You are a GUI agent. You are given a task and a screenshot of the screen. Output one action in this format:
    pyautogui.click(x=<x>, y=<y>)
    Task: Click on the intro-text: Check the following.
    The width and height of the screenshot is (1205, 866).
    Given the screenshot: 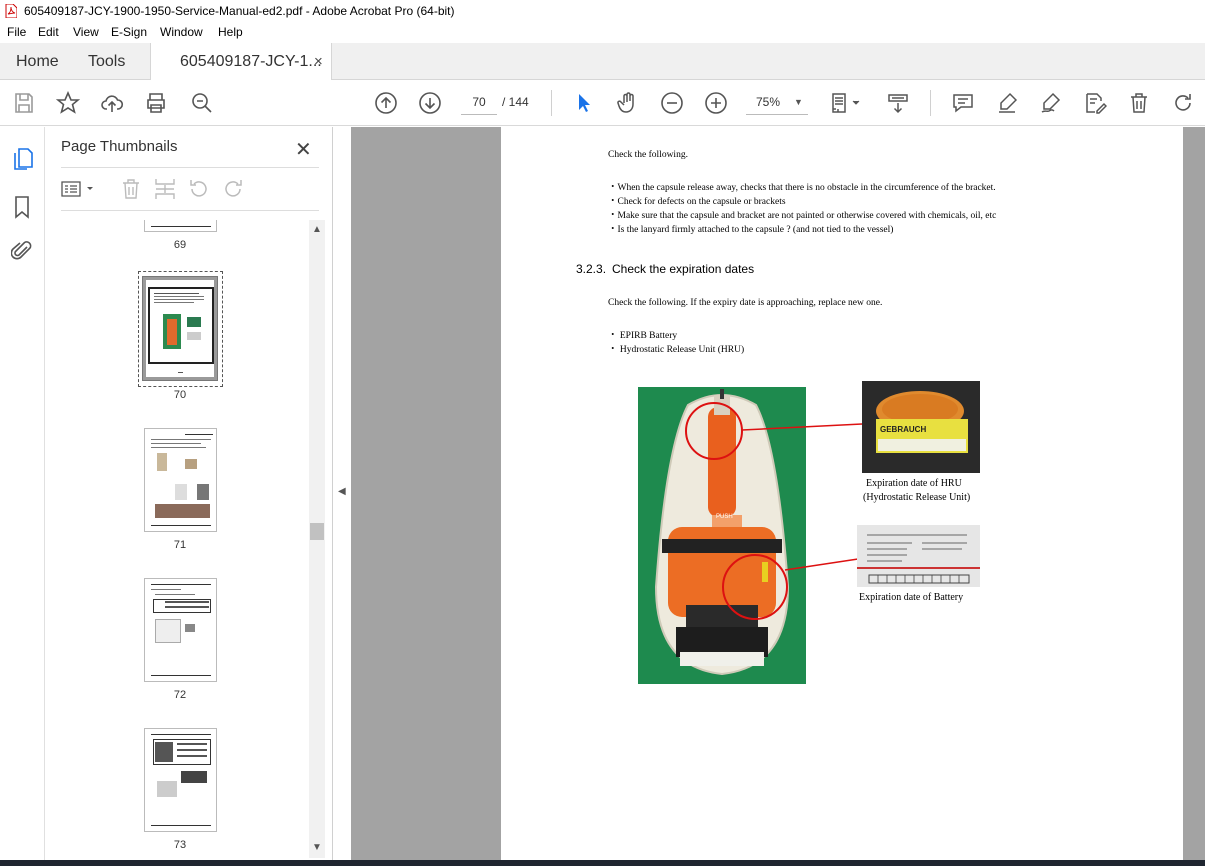 What is the action you would take?
    pyautogui.click(x=648, y=155)
    